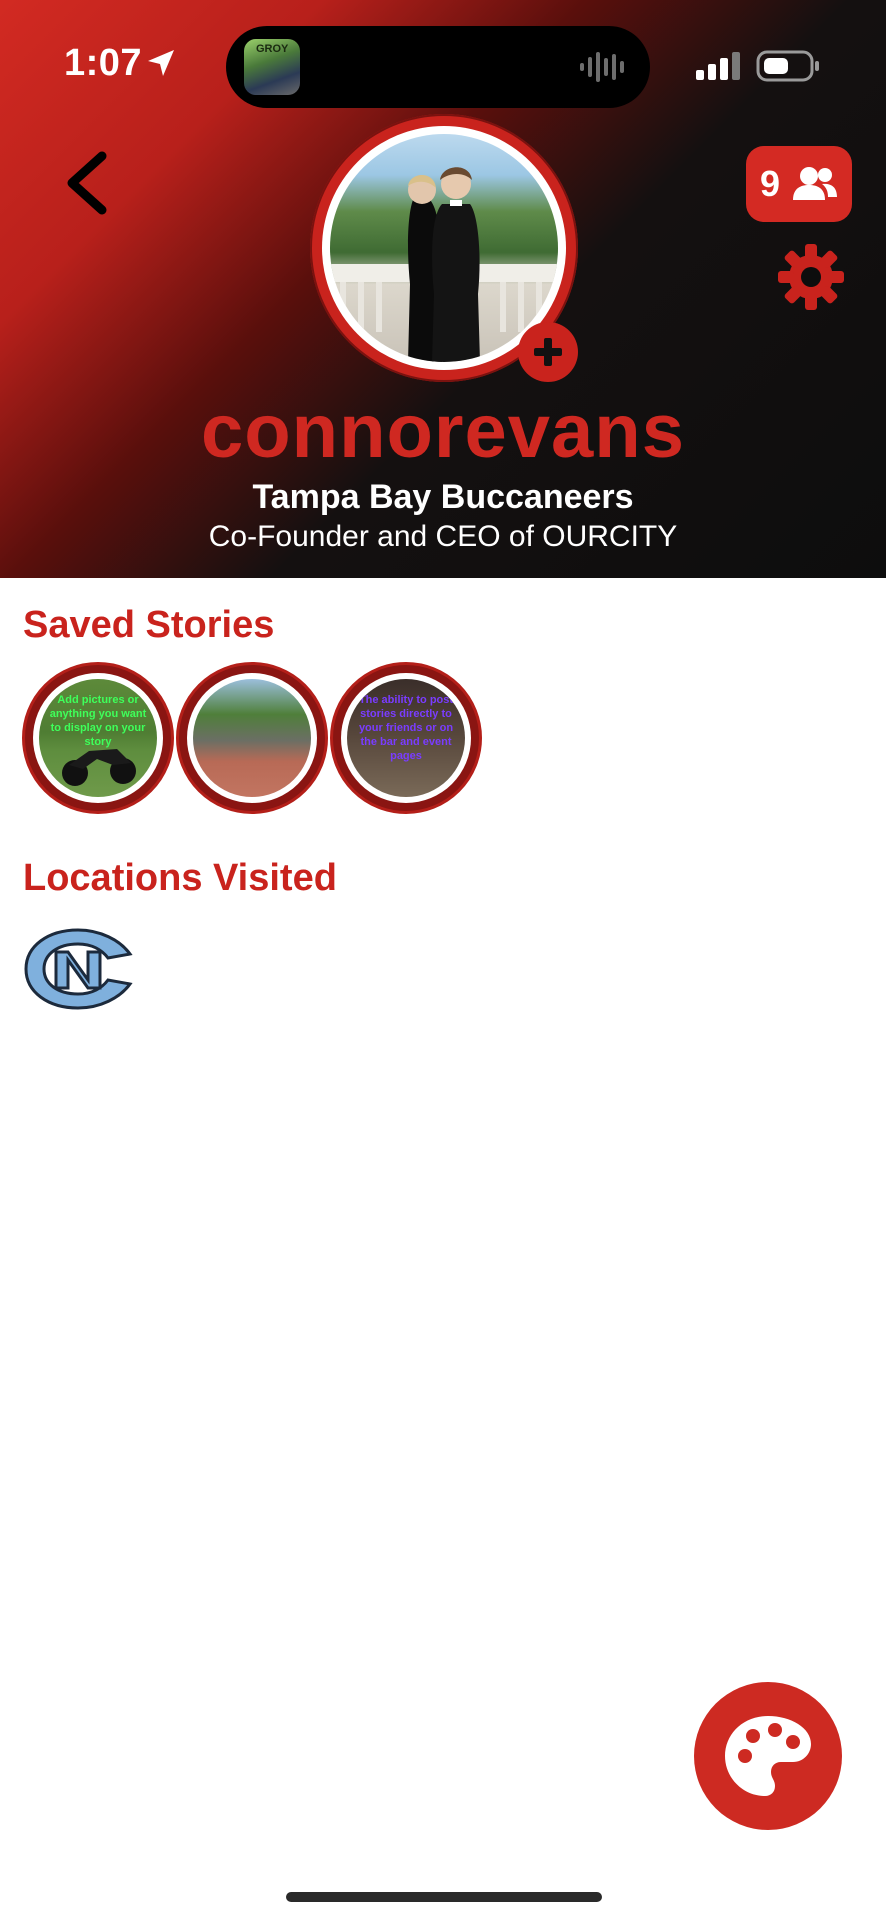  I want to click on people-icon, so click(815, 183).